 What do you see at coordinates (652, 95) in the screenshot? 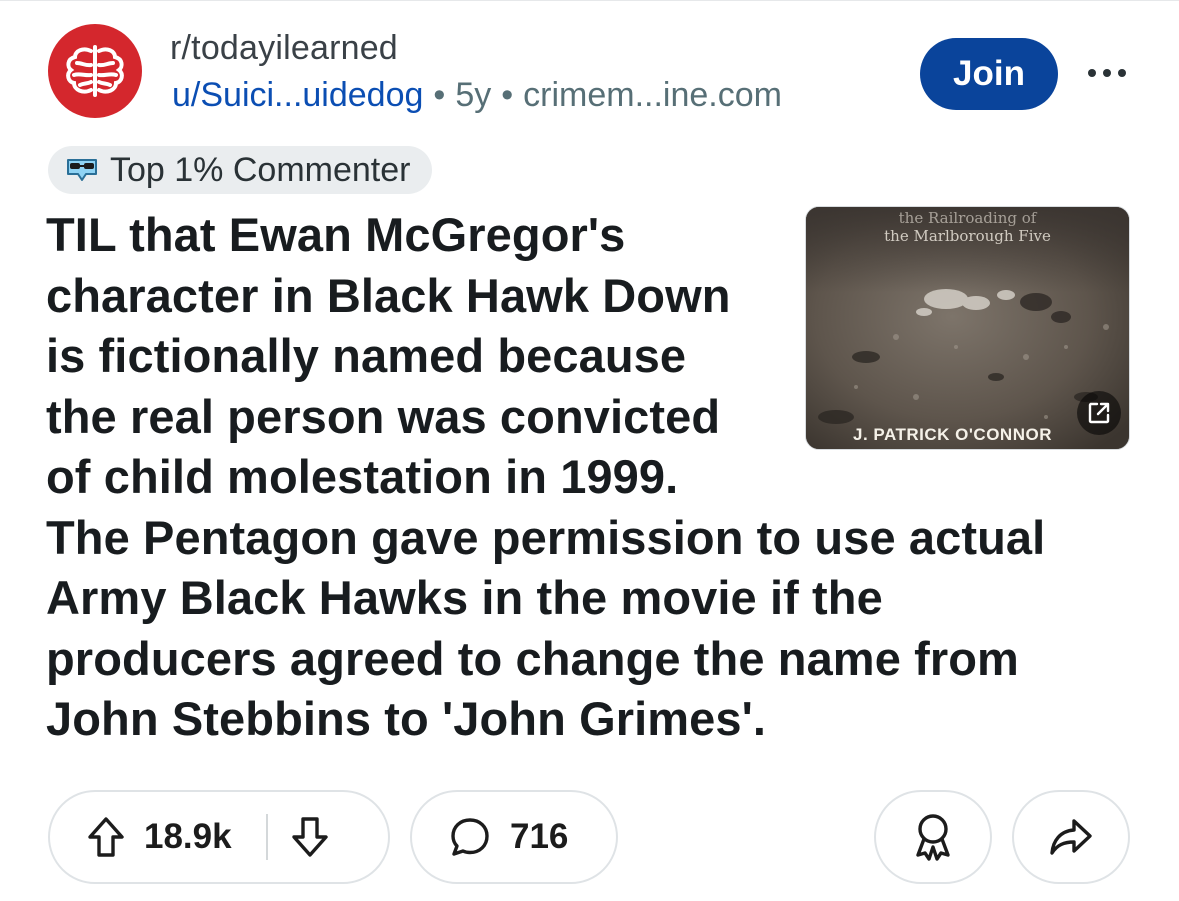
I see `source-domain: crimem...ine.com` at bounding box center [652, 95].